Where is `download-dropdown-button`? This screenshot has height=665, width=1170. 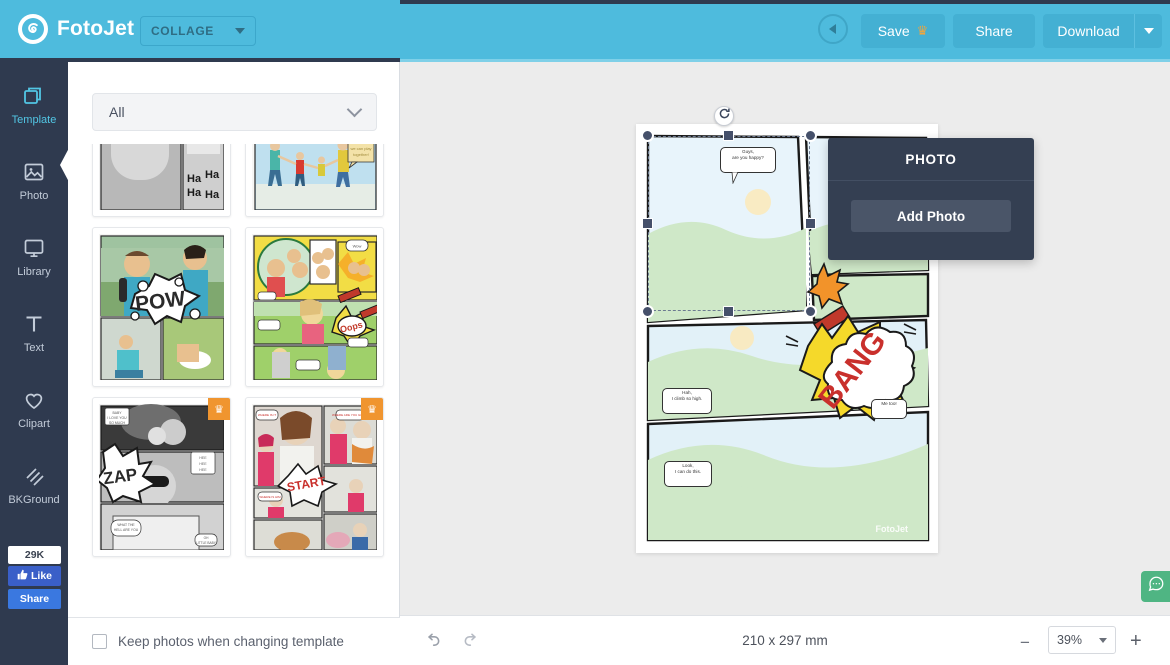
download-dropdown-button is located at coordinates (1148, 31).